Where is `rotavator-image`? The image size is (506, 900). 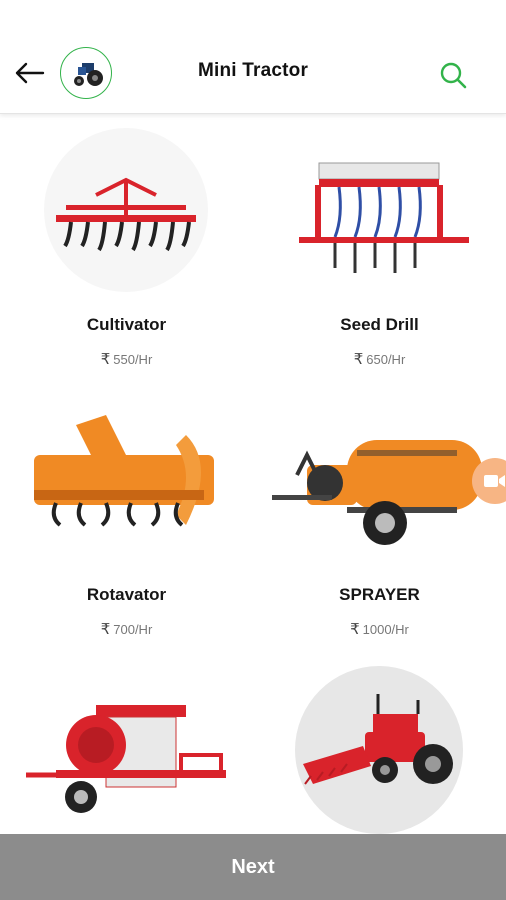
rotavator-image is located at coordinates (126, 480).